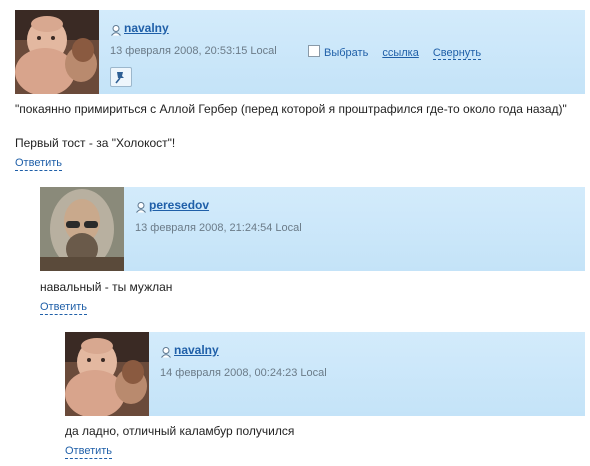 This screenshot has height=466, width=590. I want to click on user-icon, so click(166, 351).